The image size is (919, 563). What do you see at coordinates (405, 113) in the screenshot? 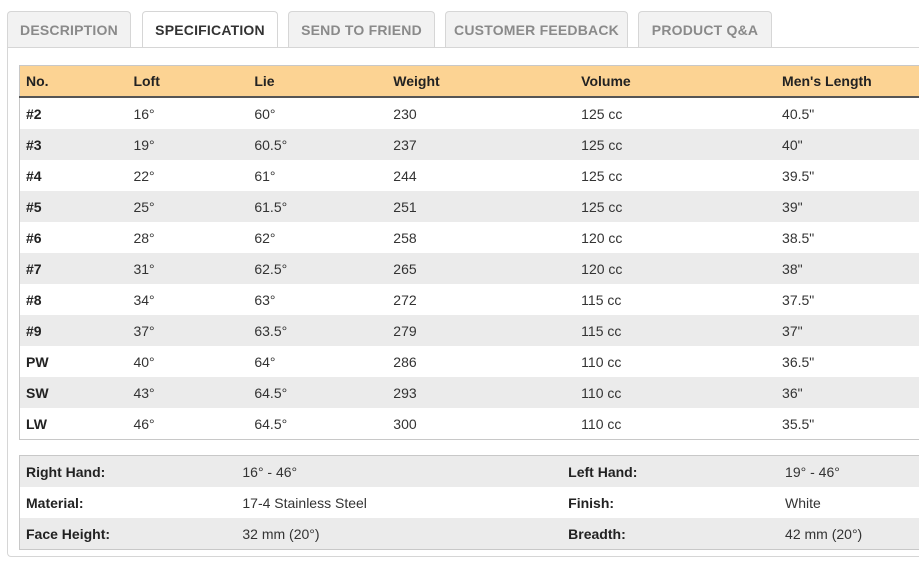
I see `cell-weight: 230` at bounding box center [405, 113].